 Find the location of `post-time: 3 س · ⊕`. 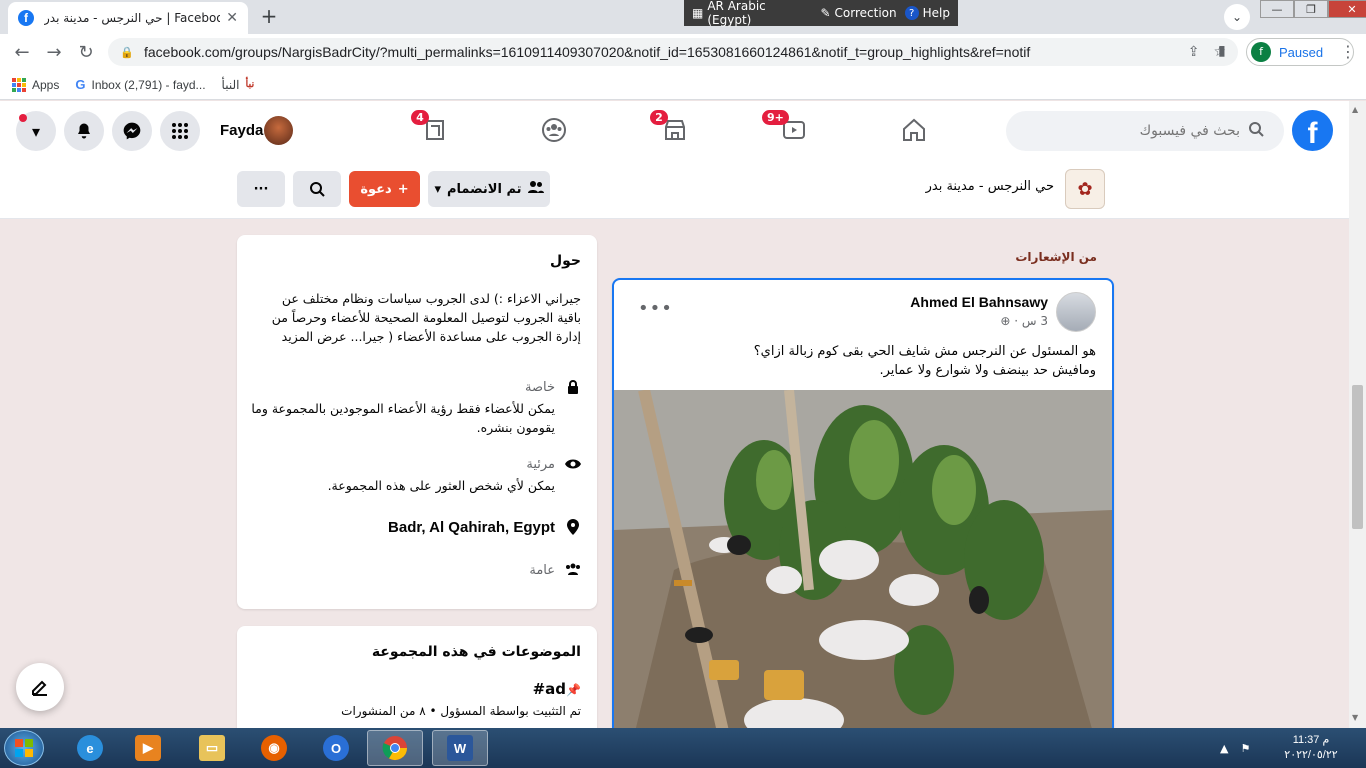

post-time: 3 س · ⊕ is located at coordinates (1024, 321).